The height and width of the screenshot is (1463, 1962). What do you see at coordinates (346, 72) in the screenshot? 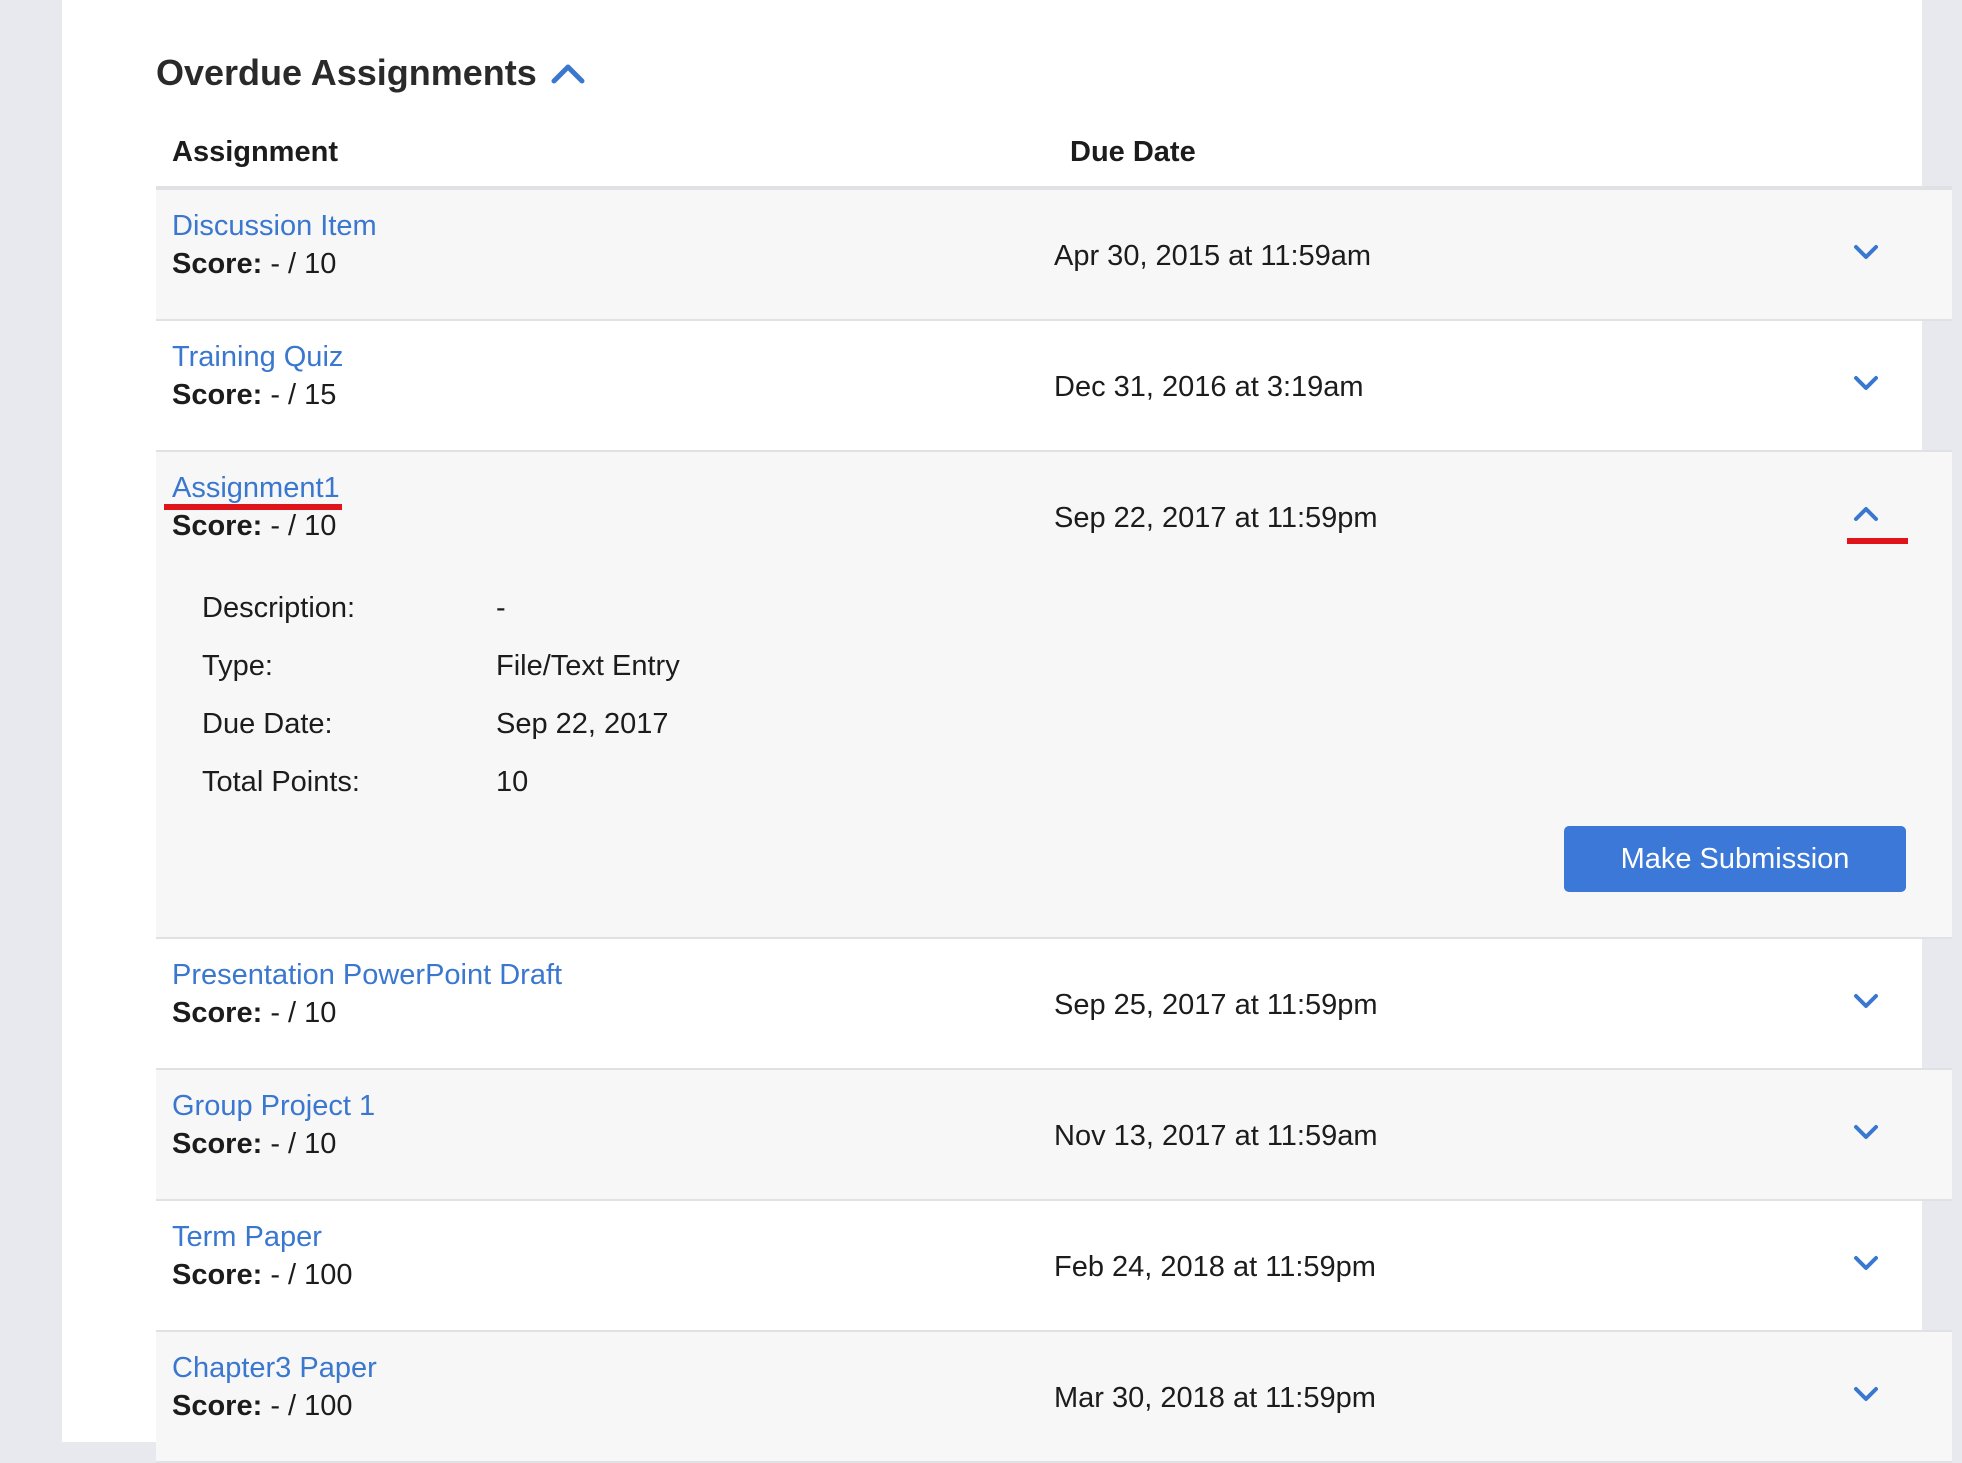
I see `section-title: Overdue Assignments` at bounding box center [346, 72].